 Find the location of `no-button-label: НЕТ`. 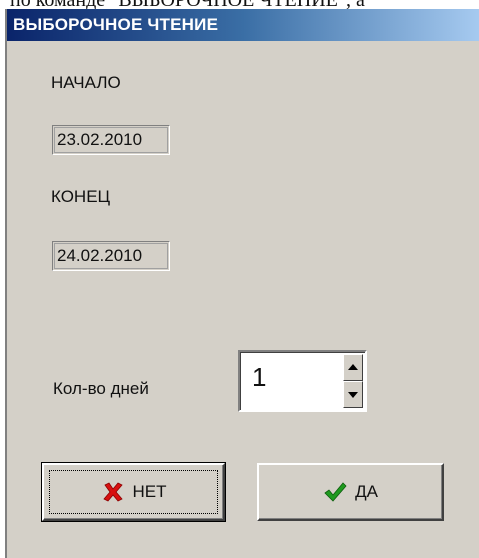

no-button-label: НЕТ is located at coordinates (149, 491).